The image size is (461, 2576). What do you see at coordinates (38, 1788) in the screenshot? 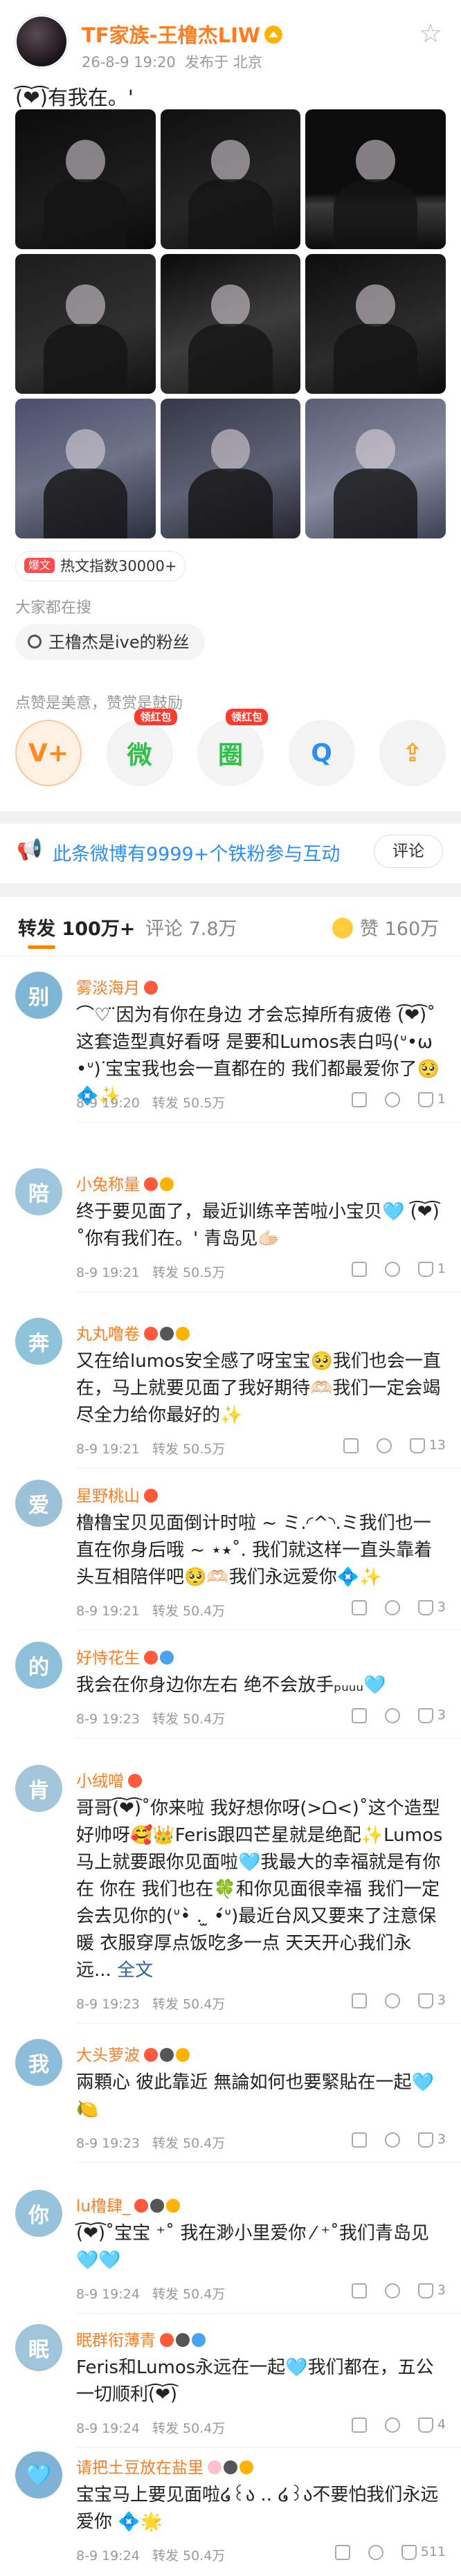
I see `avatar: 肯` at bounding box center [38, 1788].